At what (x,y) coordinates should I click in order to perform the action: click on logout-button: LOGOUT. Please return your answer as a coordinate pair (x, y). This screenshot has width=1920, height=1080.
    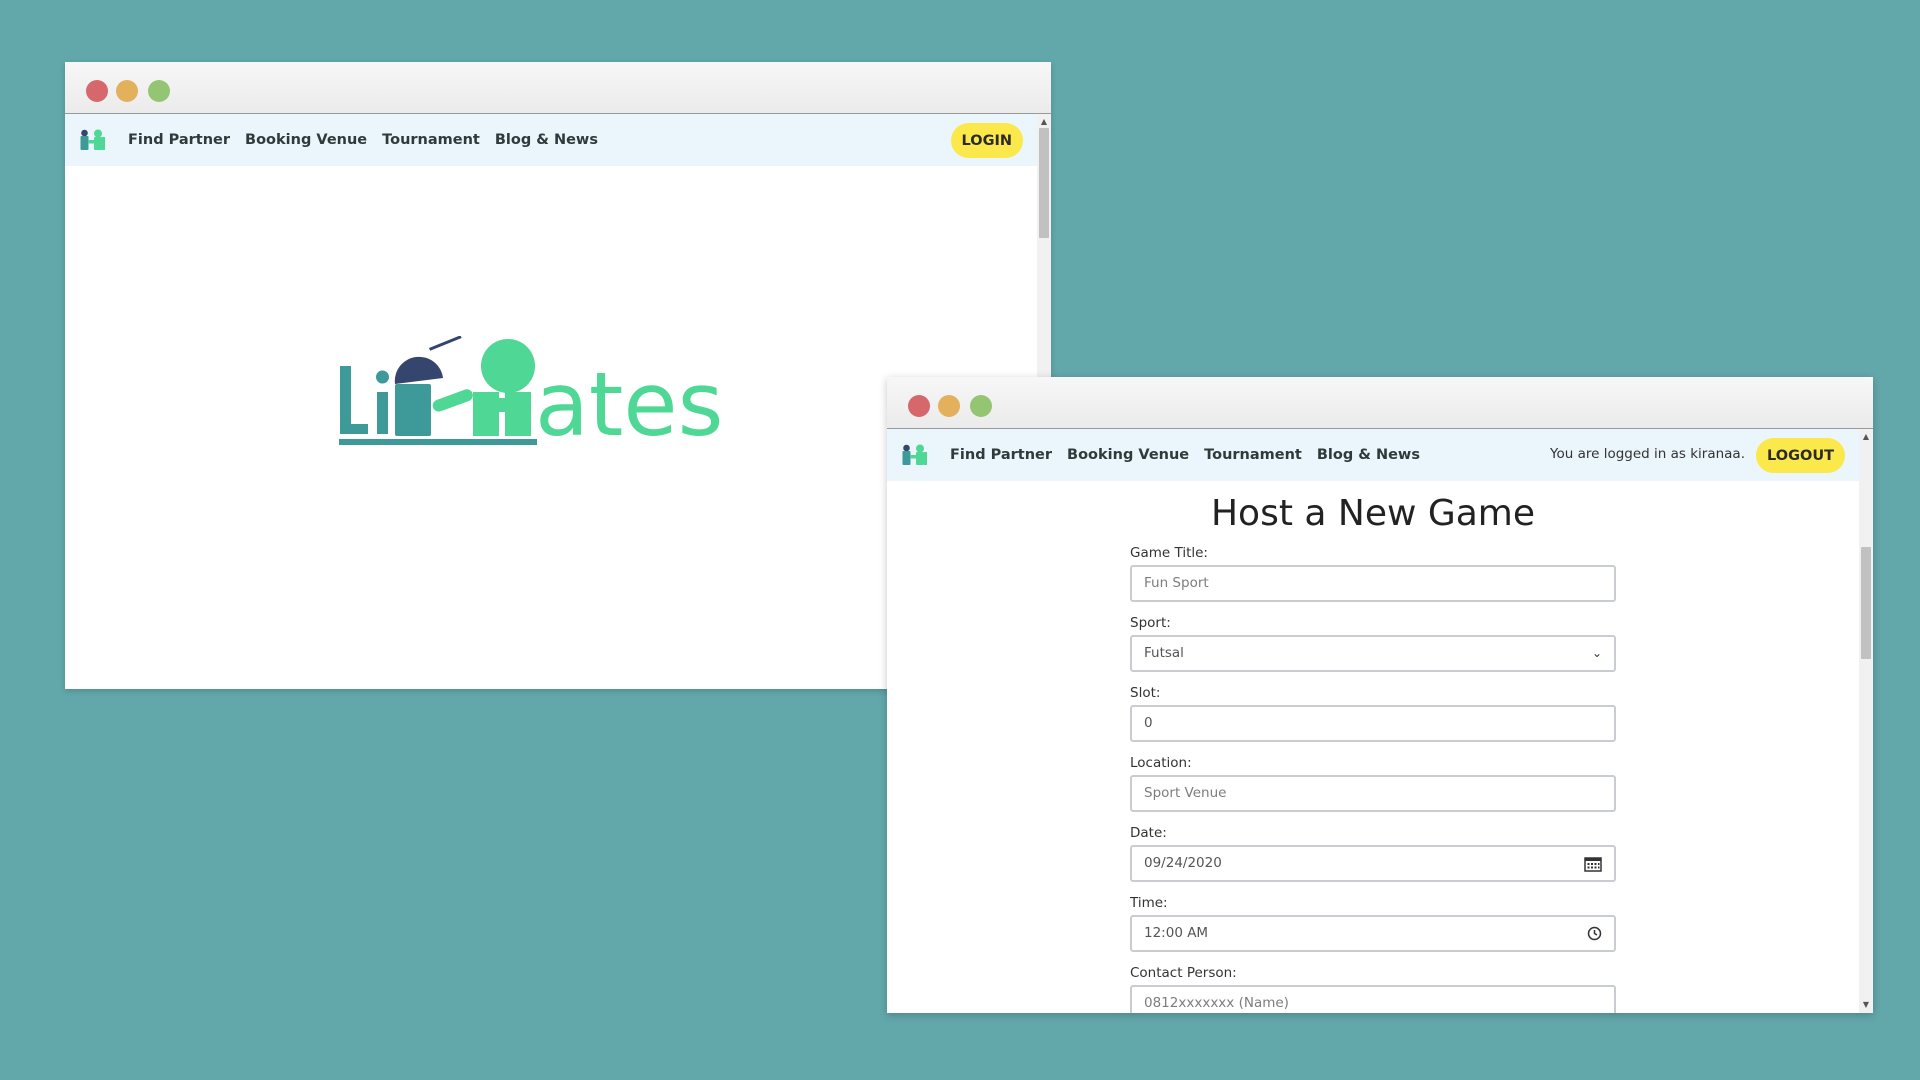
    Looking at the image, I should click on (1800, 455).